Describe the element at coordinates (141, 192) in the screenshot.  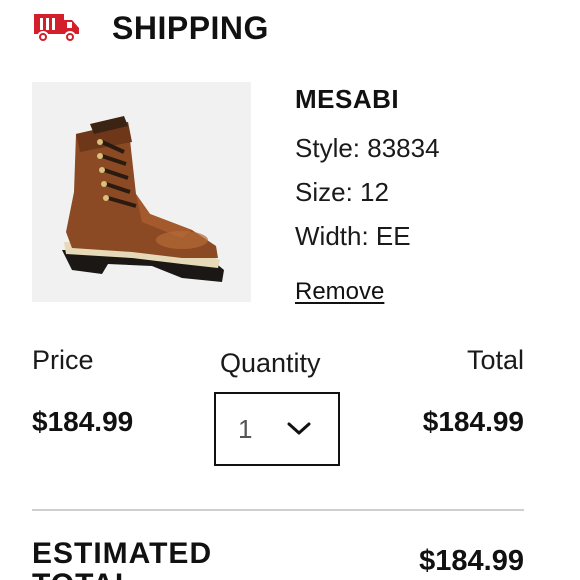
I see `boot-image` at that location.